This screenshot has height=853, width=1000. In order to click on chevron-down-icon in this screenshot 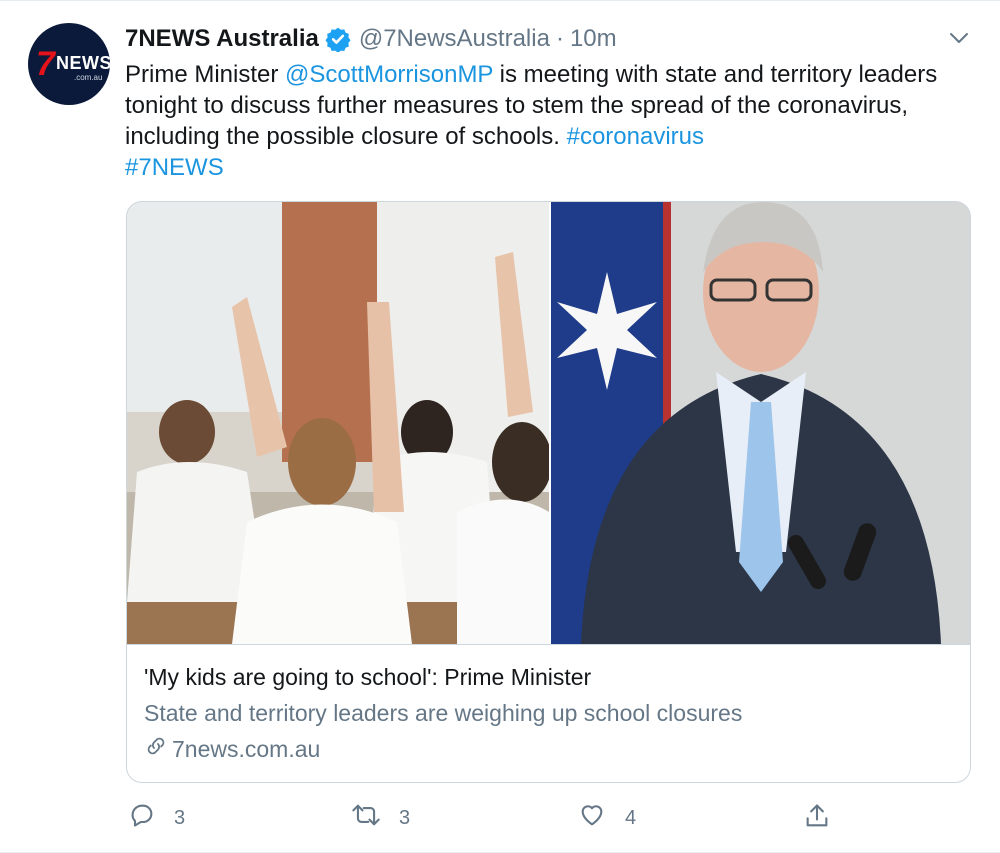, I will do `click(959, 38)`.